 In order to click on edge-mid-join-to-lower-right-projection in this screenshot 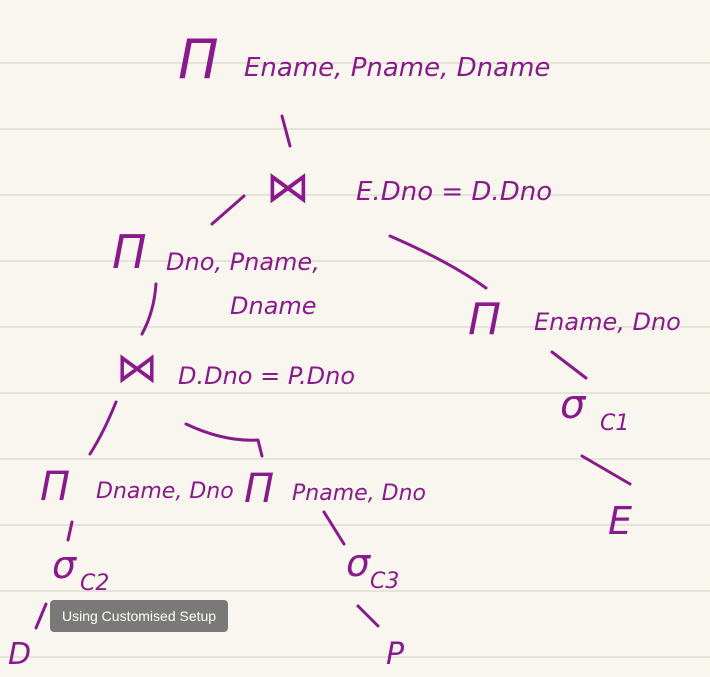, I will do `click(224, 440)`.